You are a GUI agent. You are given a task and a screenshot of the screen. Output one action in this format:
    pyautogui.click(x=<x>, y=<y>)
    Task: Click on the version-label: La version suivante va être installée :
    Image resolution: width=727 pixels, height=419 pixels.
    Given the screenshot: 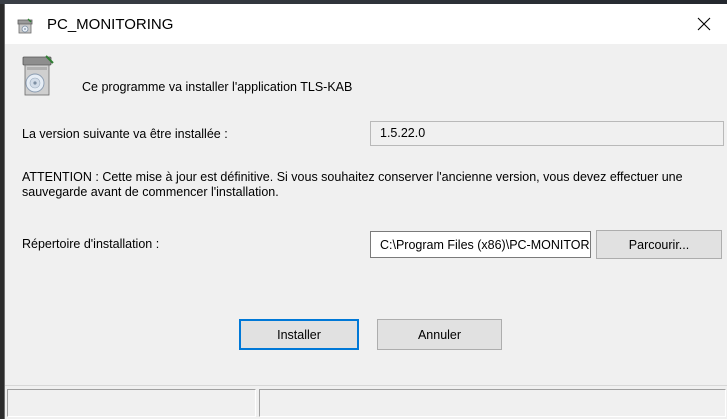 What is the action you would take?
    pyautogui.click(x=125, y=134)
    